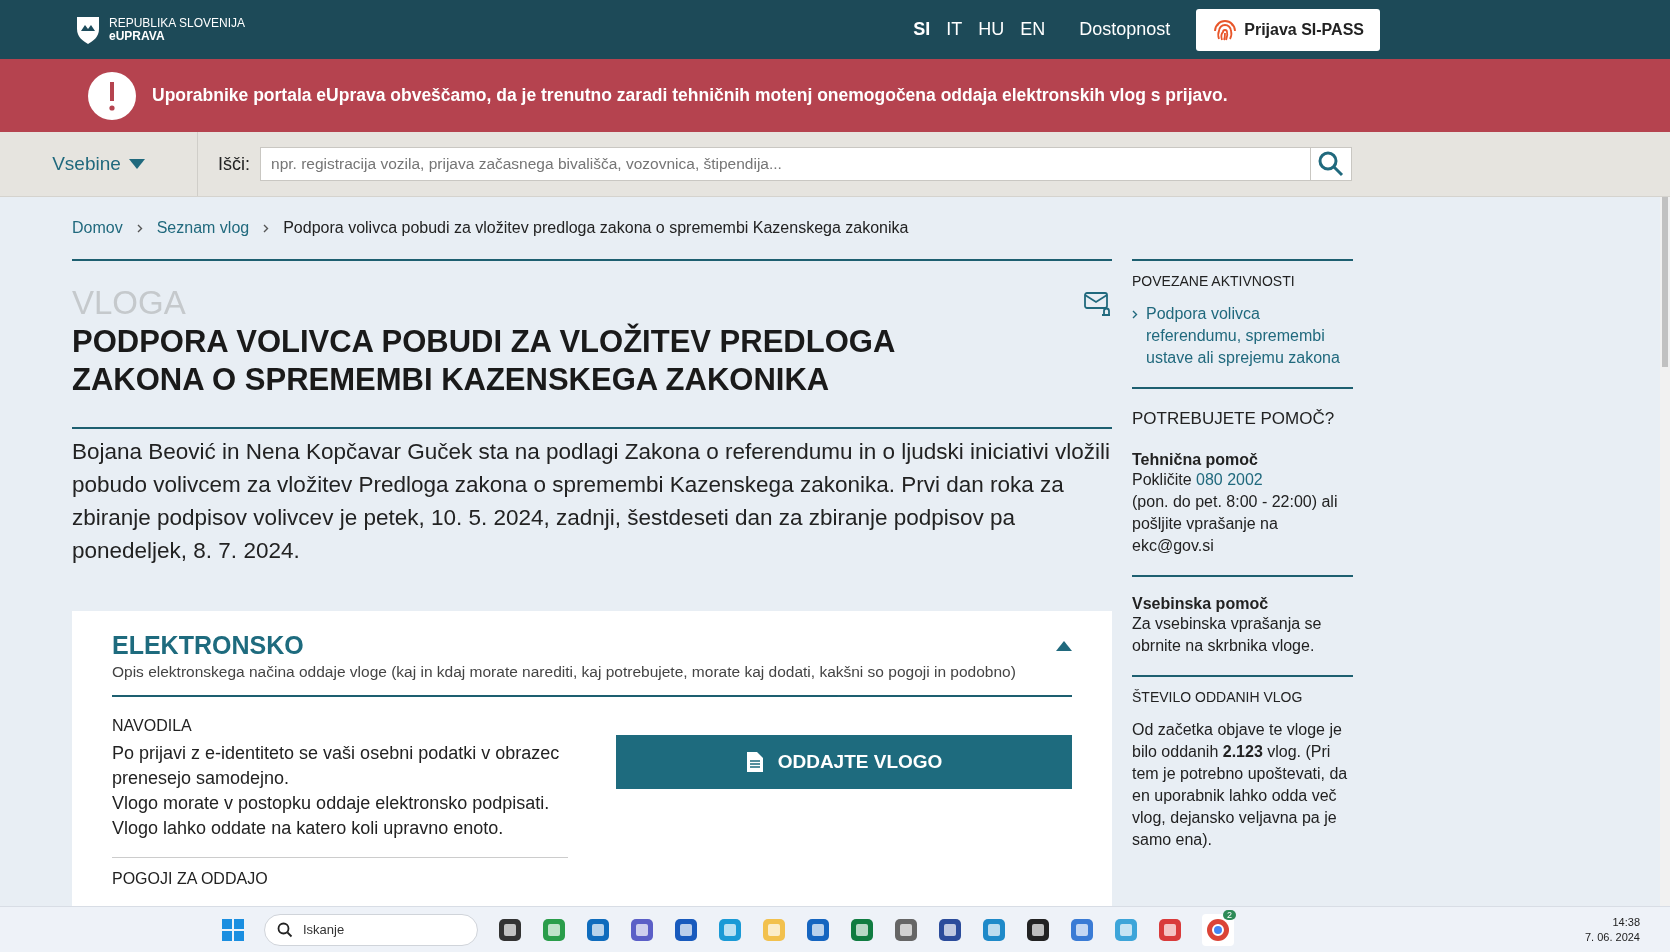 Image resolution: width=1670 pixels, height=952 pixels. Describe the element at coordinates (1214, 281) in the screenshot. I see `related-heading: POVEZANE AKTIVNOSTI` at that location.